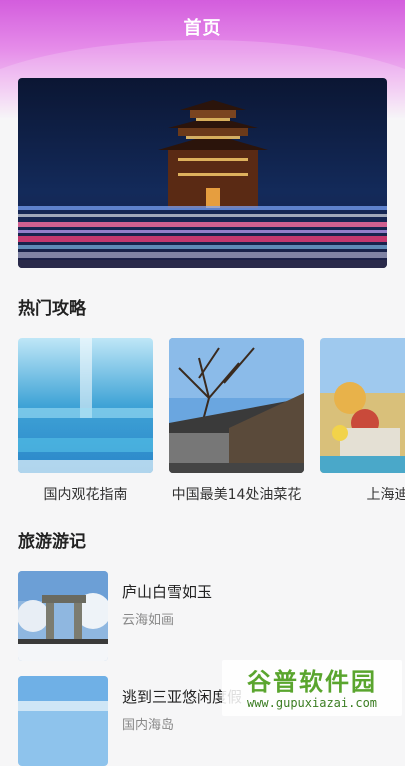 This screenshot has width=405, height=766. I want to click on watermark-text: 谷普软件园, so click(312, 682).